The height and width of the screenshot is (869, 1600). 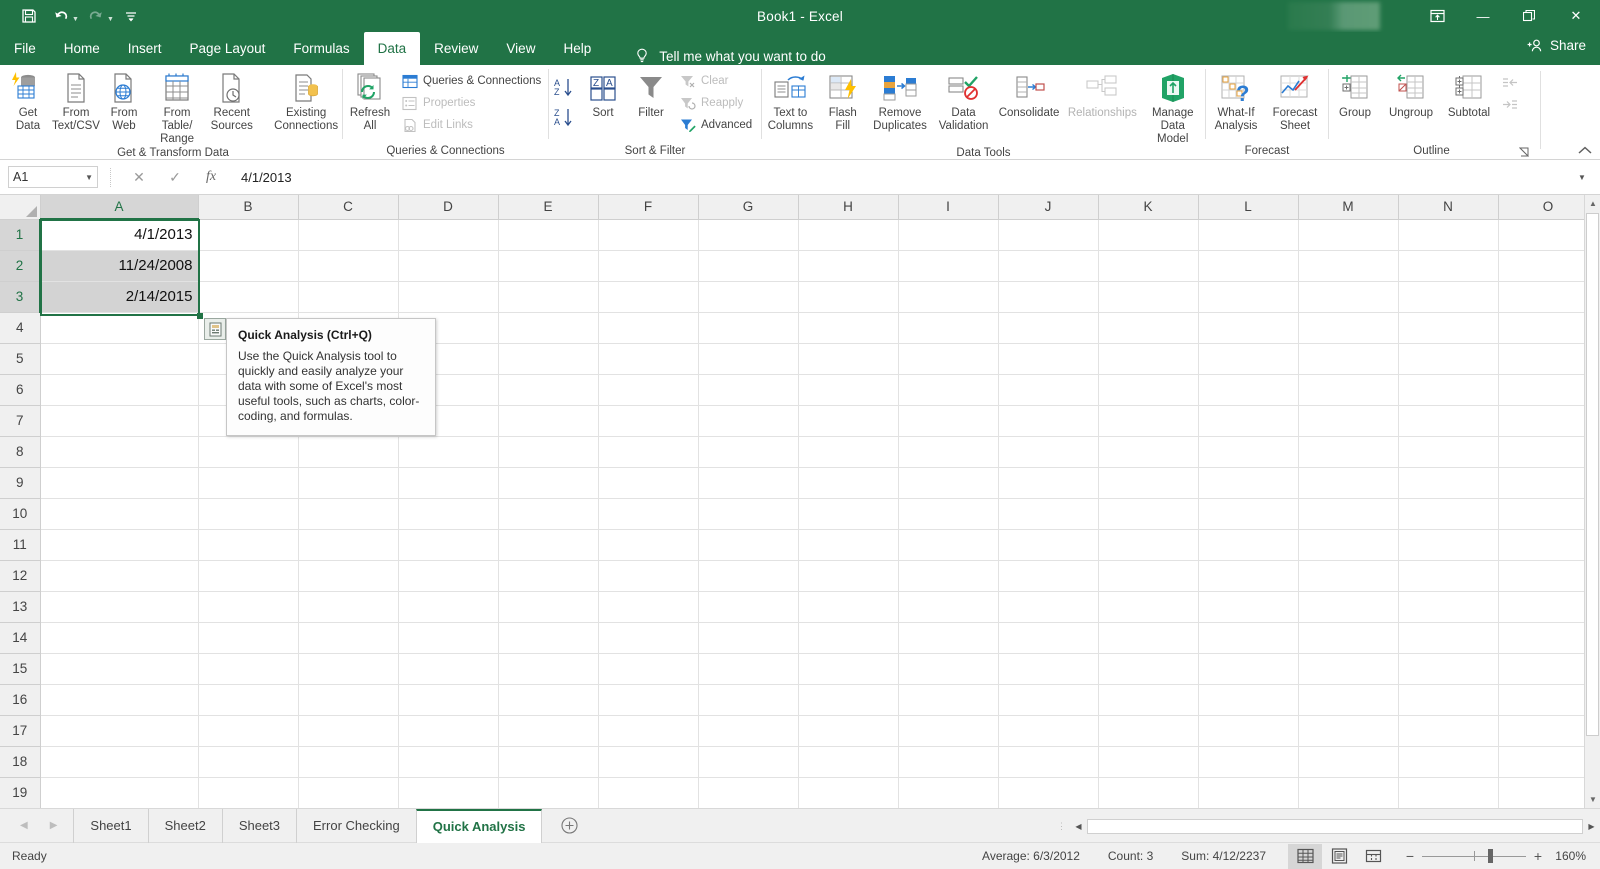 What do you see at coordinates (948, 359) in the screenshot?
I see `cell-i5` at bounding box center [948, 359].